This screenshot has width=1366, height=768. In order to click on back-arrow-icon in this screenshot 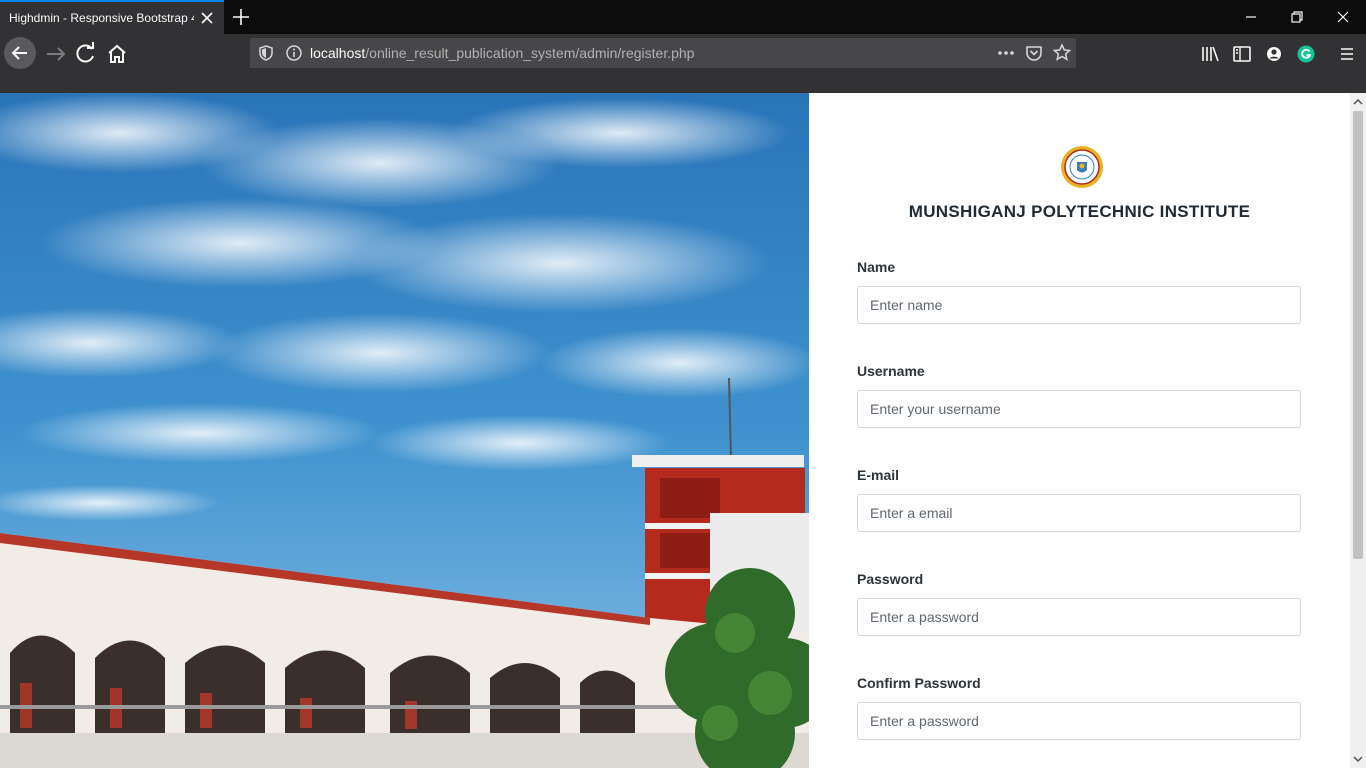, I will do `click(19, 53)`.